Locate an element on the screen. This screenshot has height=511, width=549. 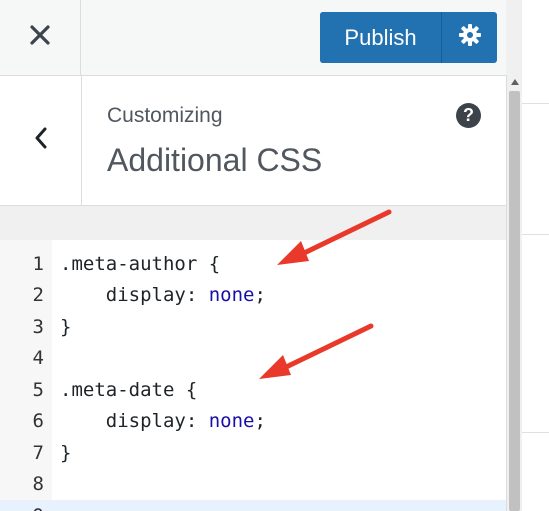
css-selector: .meta-date { is located at coordinates (129, 389).